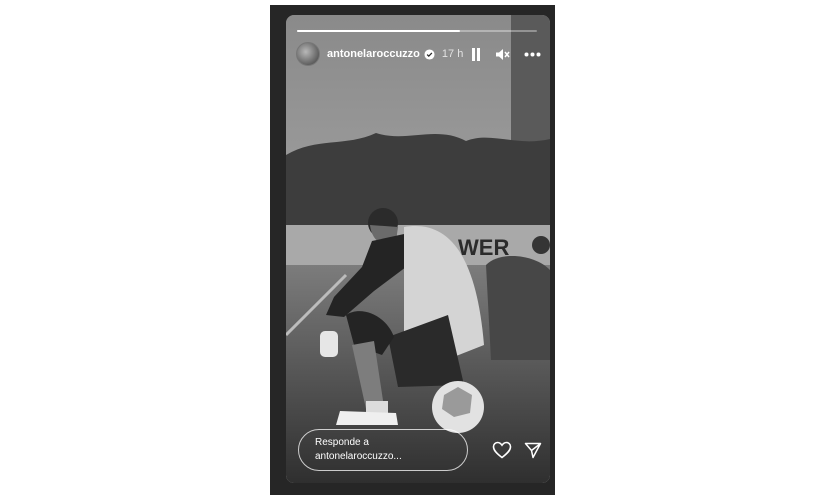 Image resolution: width=825 pixels, height=495 pixels. I want to click on story-header: antonelaroccuzzo 17 h, so click(418, 54).